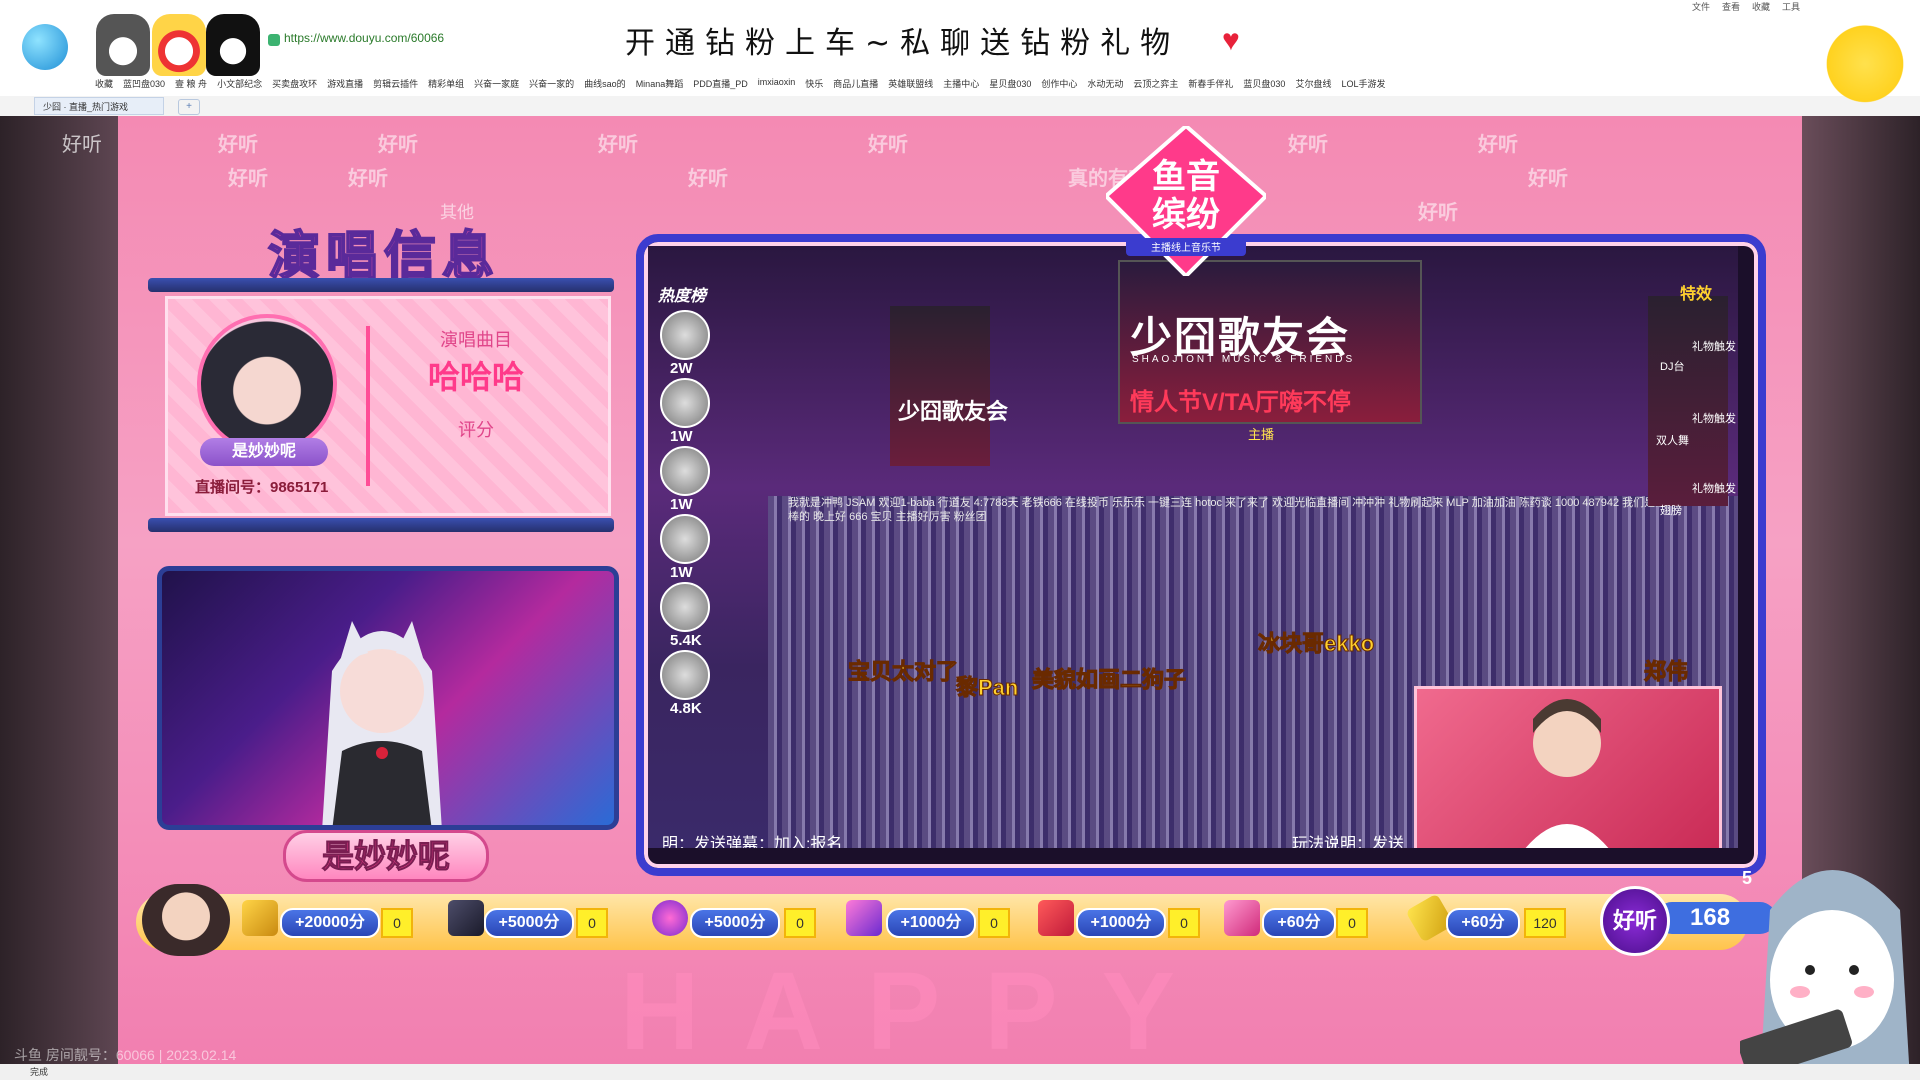 The image size is (1920, 1080). I want to click on rank-count: 4.8K, so click(686, 708).